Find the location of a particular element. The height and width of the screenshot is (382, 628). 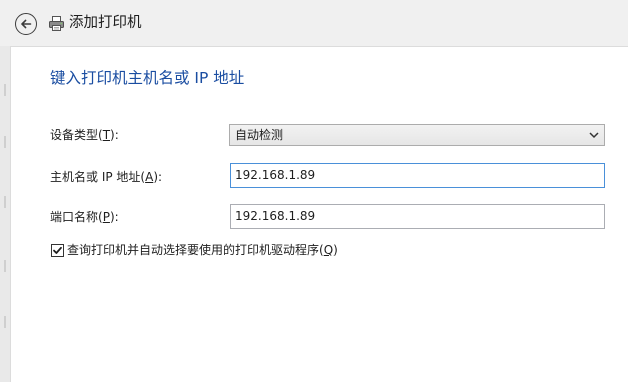

query-driver-label: 查询打印机并自动选择要使用的打印机驱动程序(Q) is located at coordinates (202, 250).